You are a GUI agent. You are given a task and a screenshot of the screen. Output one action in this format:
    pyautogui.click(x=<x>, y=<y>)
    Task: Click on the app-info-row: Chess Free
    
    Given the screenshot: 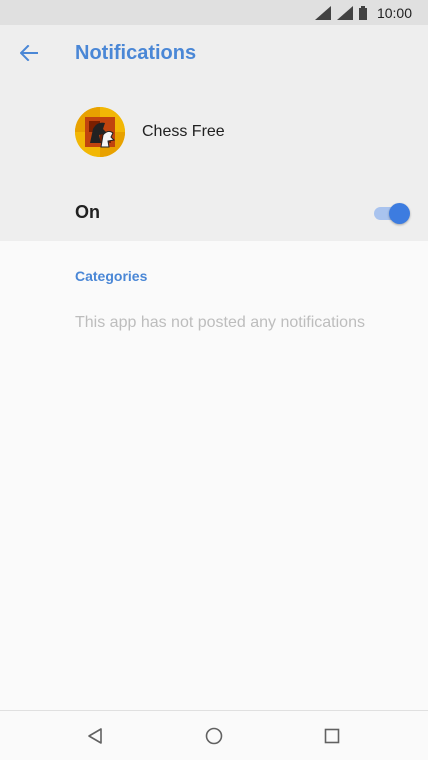 What is the action you would take?
    pyautogui.click(x=150, y=132)
    